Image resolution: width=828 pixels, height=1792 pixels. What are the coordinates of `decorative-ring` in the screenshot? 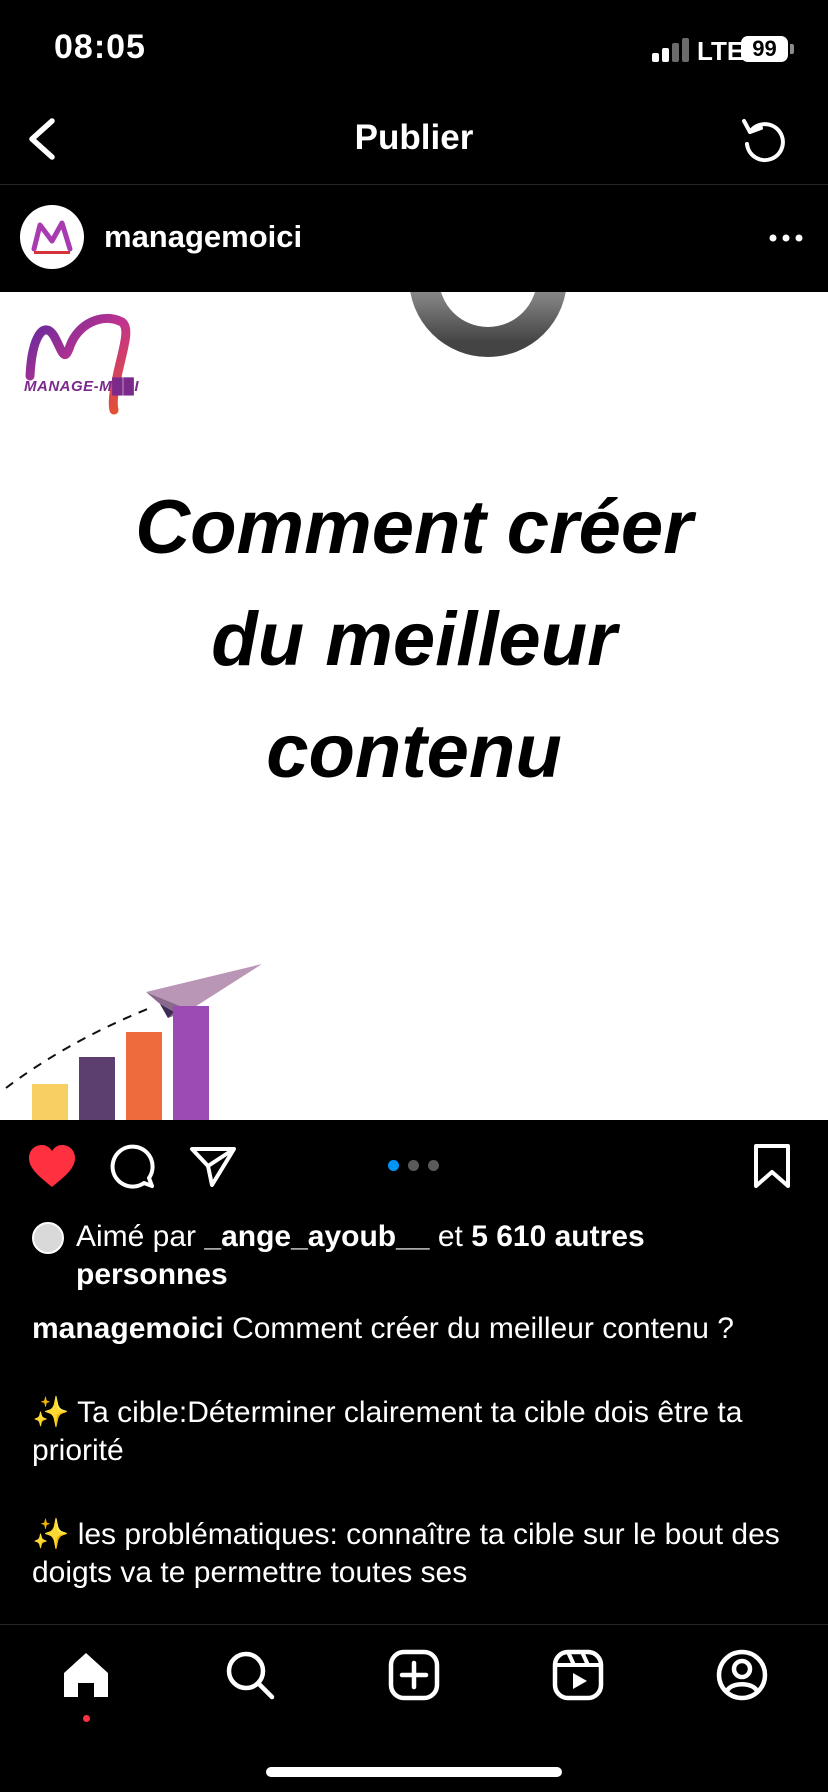 It's located at (488, 324).